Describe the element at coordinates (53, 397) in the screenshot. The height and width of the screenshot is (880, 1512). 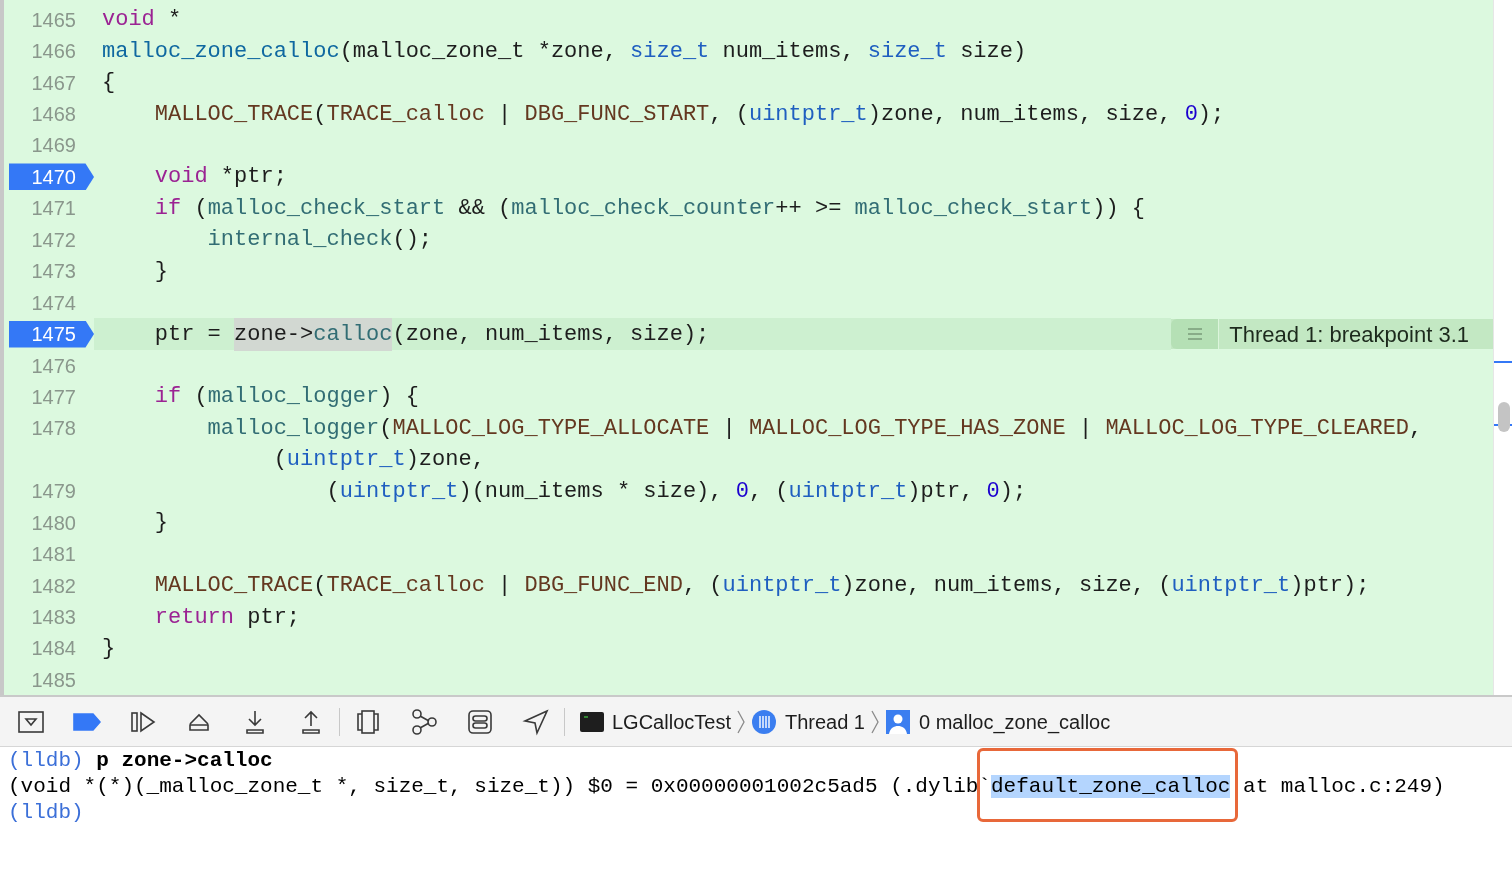
I see `line-number: 1477` at that location.